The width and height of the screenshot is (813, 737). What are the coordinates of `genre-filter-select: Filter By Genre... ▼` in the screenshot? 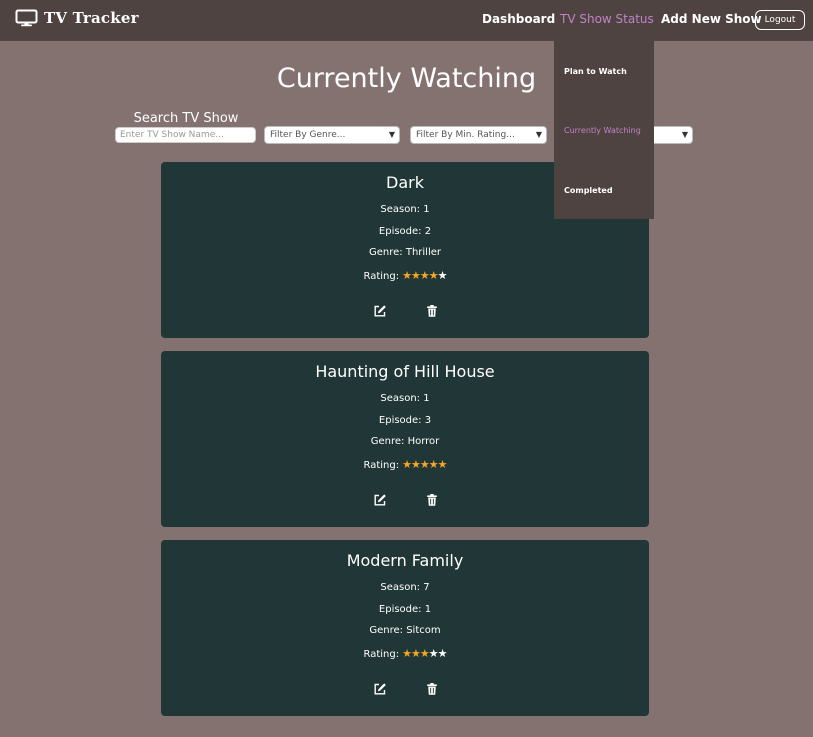 It's located at (332, 135).